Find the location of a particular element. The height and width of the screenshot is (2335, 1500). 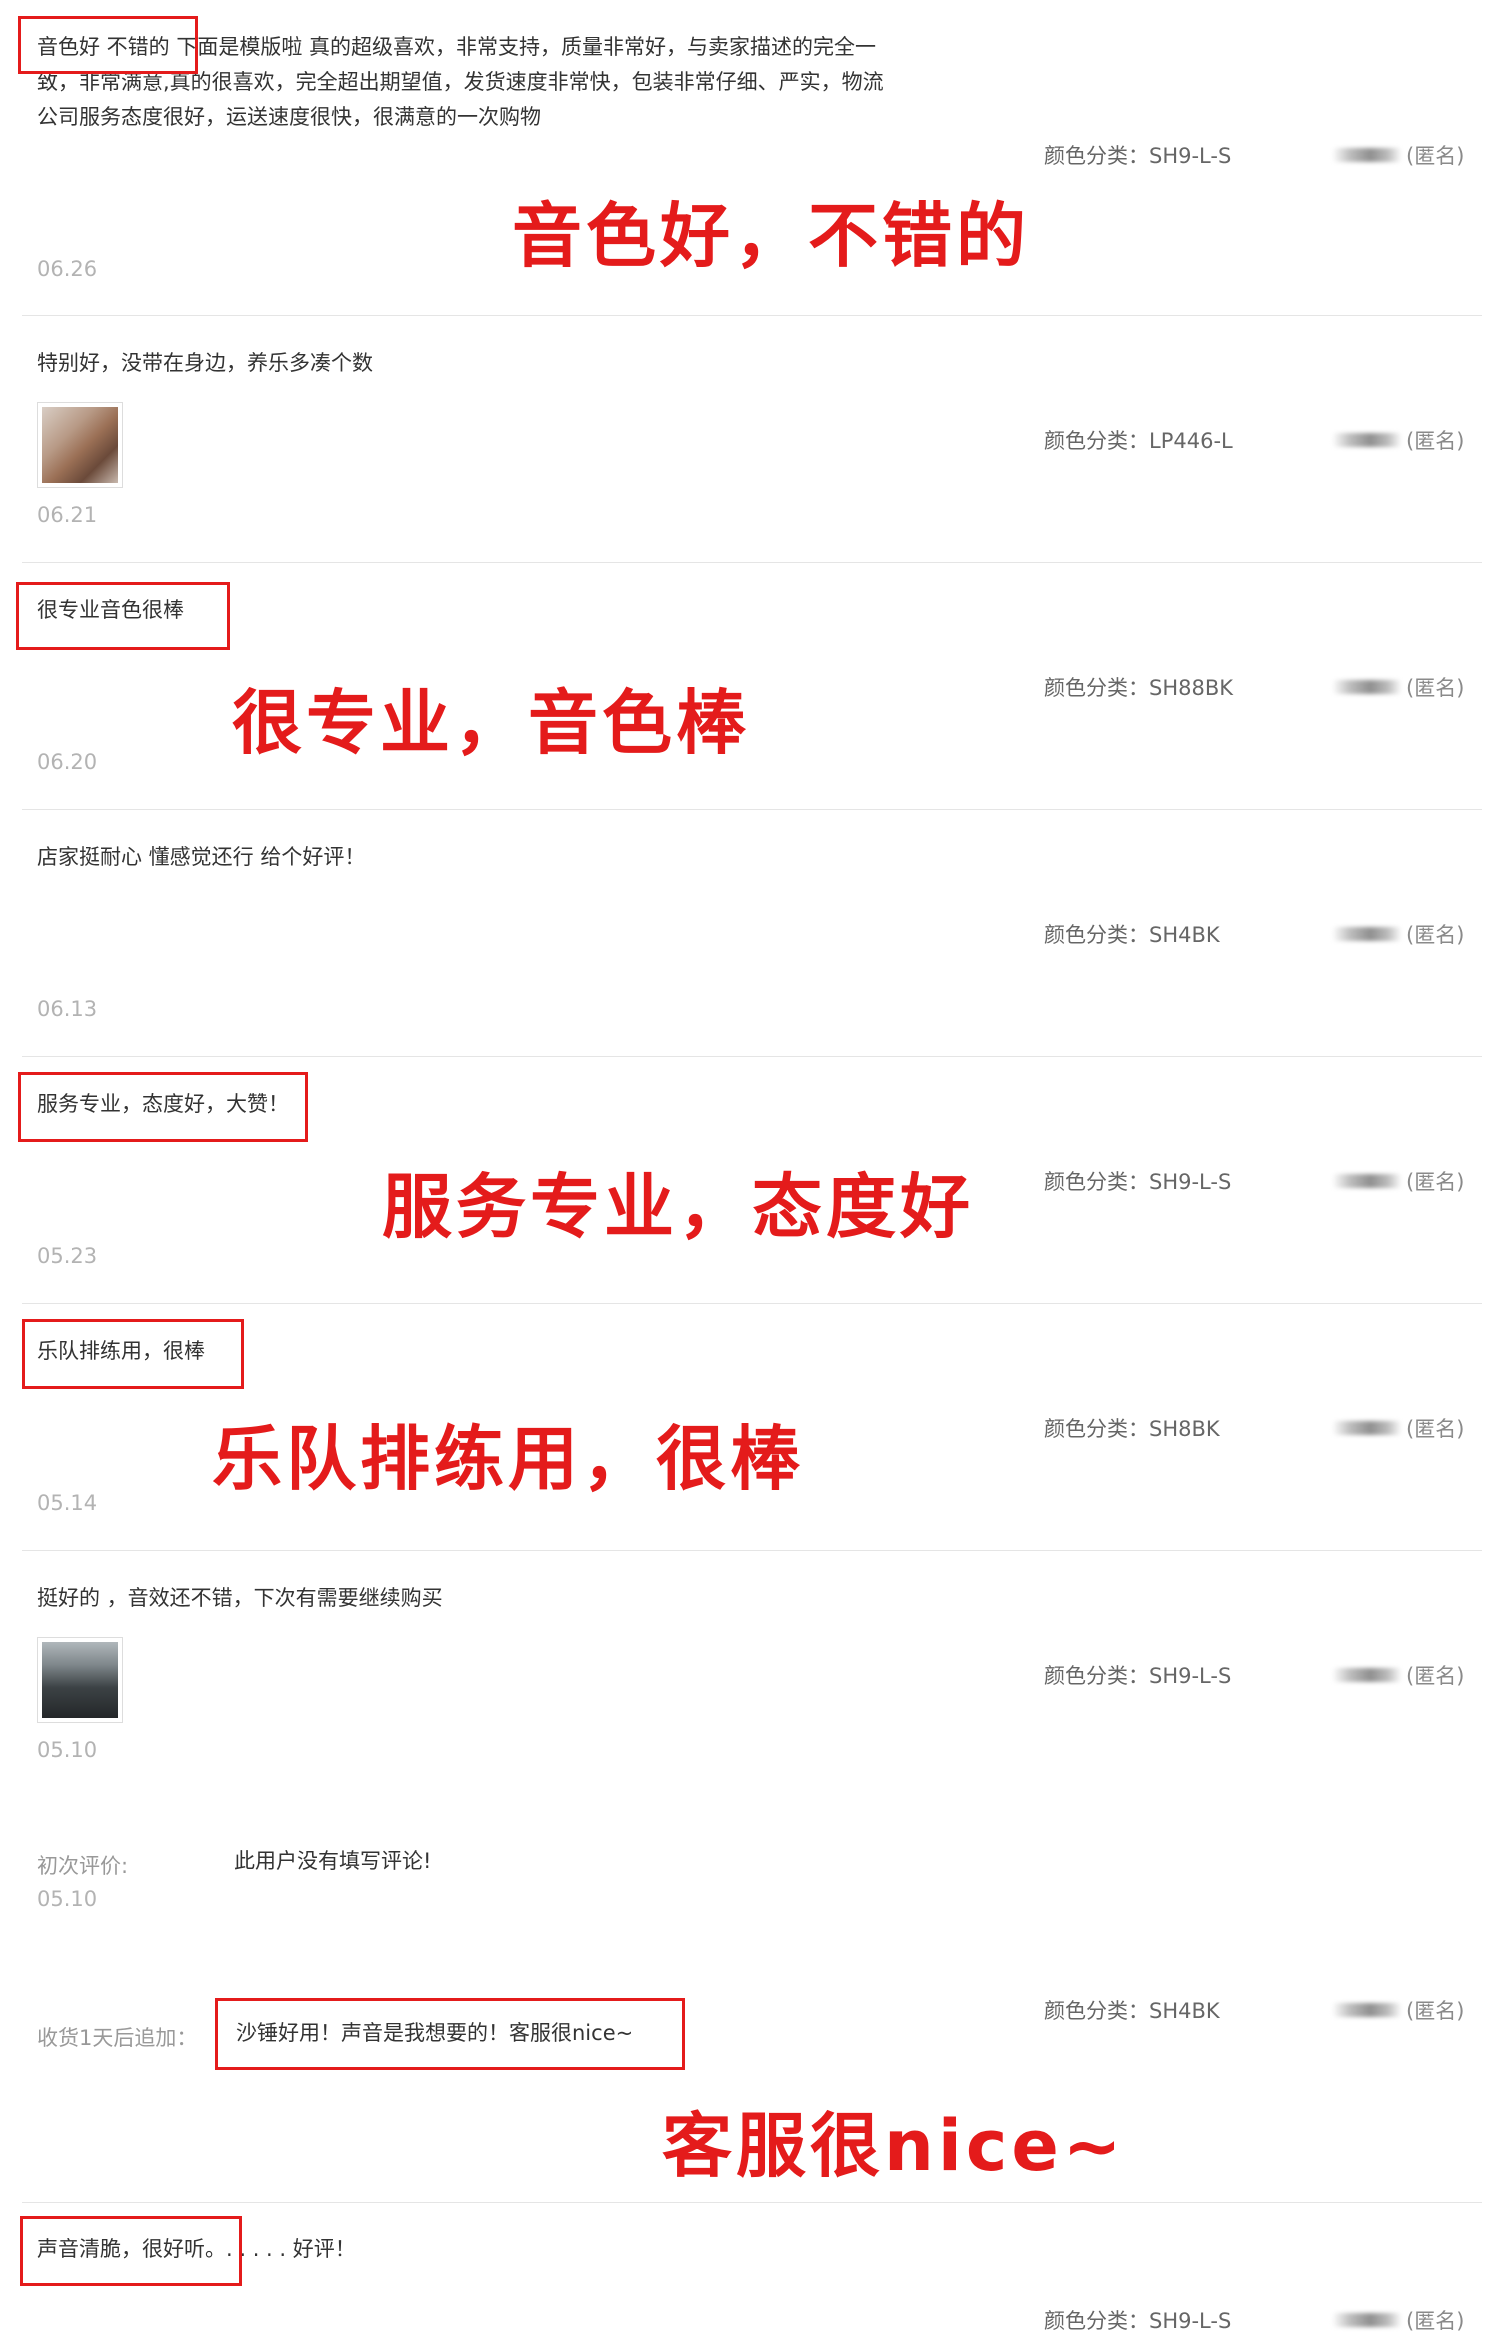

review-date: 06.20 is located at coordinates (67, 762).